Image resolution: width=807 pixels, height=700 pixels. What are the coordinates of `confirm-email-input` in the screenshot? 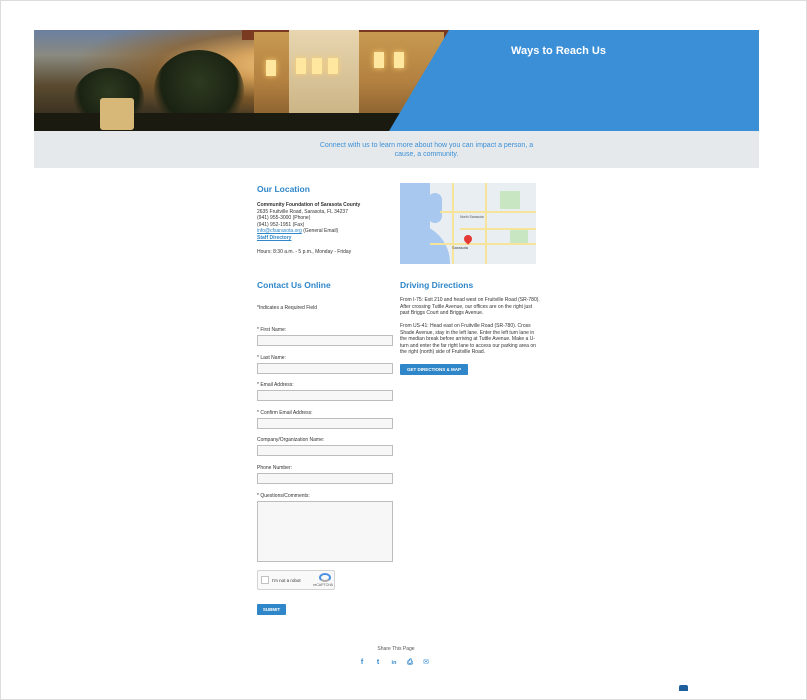 It's located at (325, 423).